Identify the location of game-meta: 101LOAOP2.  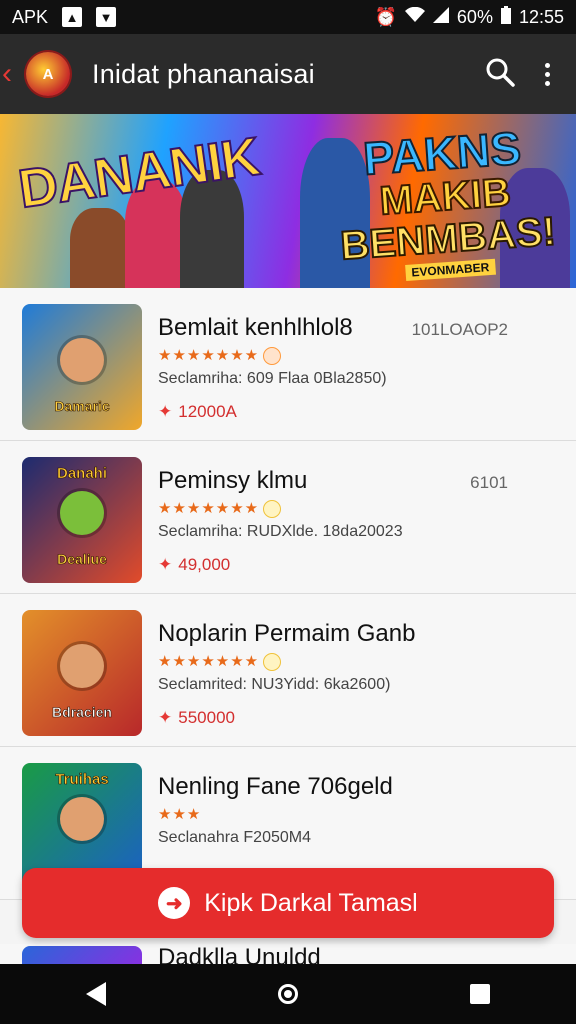
(459, 329).